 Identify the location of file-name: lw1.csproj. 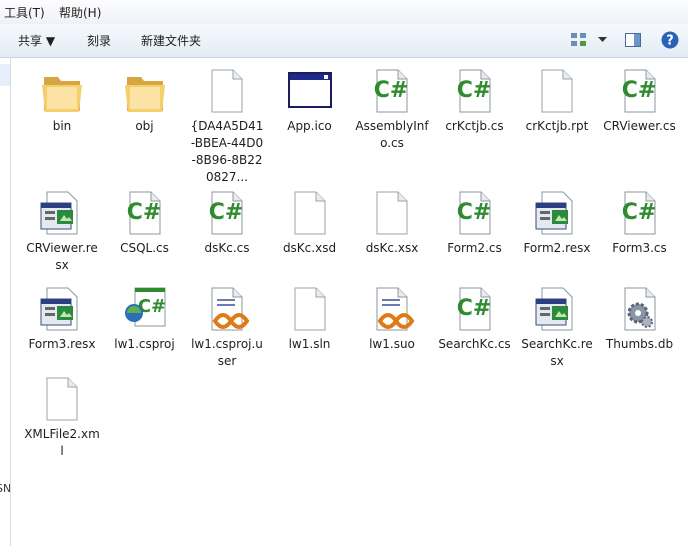
(144, 344).